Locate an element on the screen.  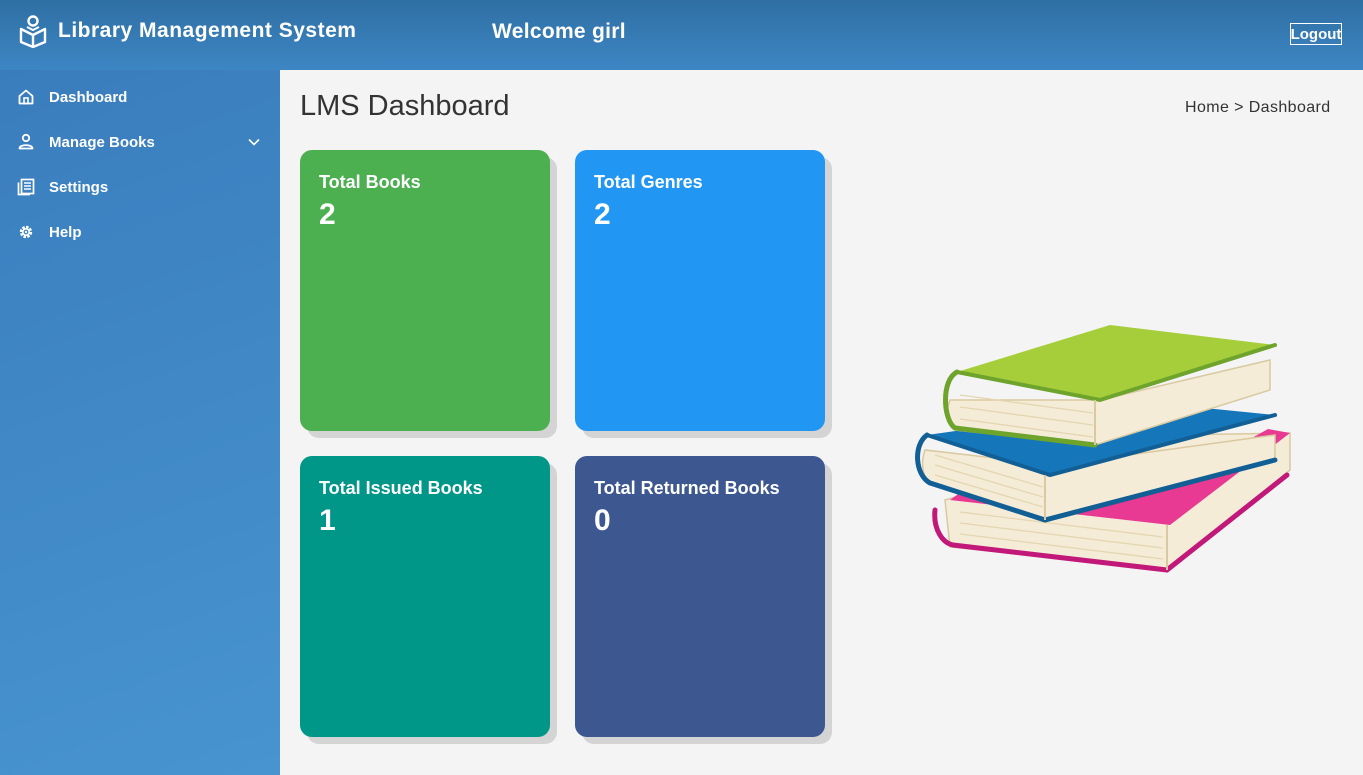
page-title: LMS Dashboard is located at coordinates (405, 106).